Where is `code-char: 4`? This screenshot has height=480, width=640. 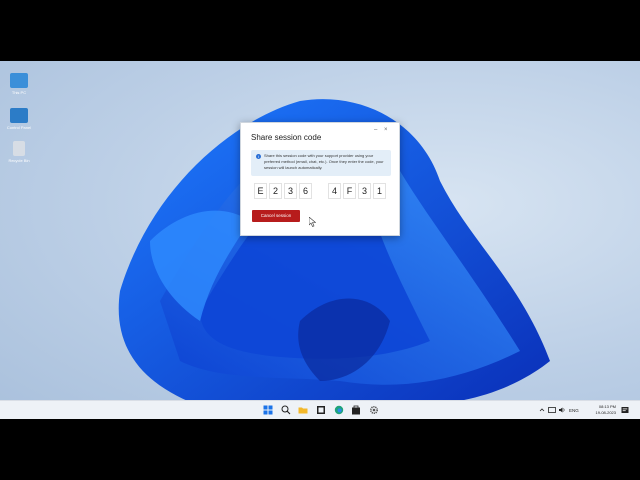
code-char: 4 is located at coordinates (334, 191).